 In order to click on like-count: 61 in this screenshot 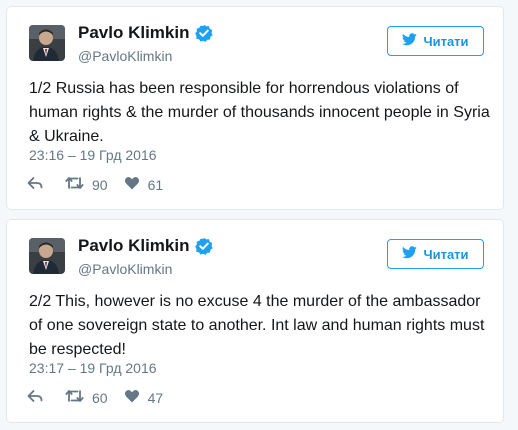, I will do `click(155, 184)`.